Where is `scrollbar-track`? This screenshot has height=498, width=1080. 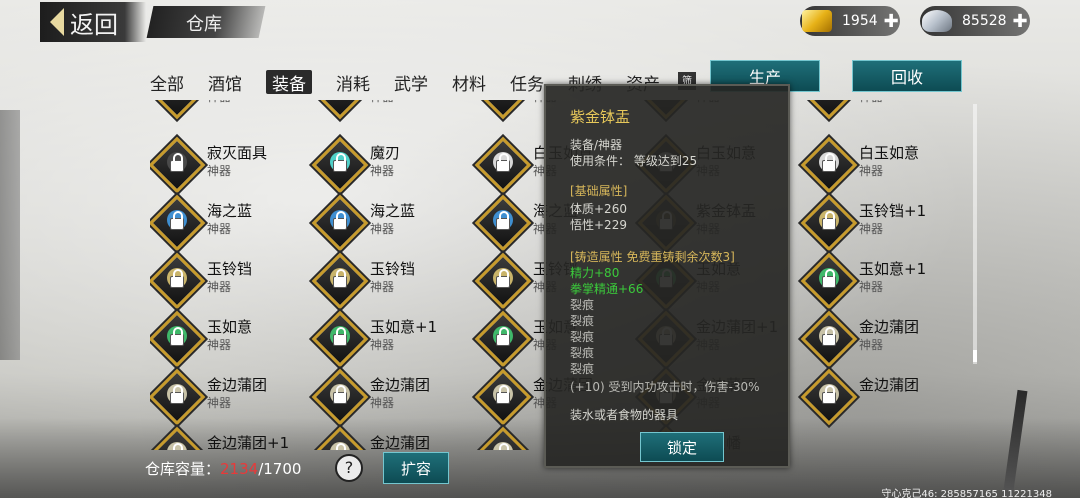
scrollbar-track is located at coordinates (975, 234).